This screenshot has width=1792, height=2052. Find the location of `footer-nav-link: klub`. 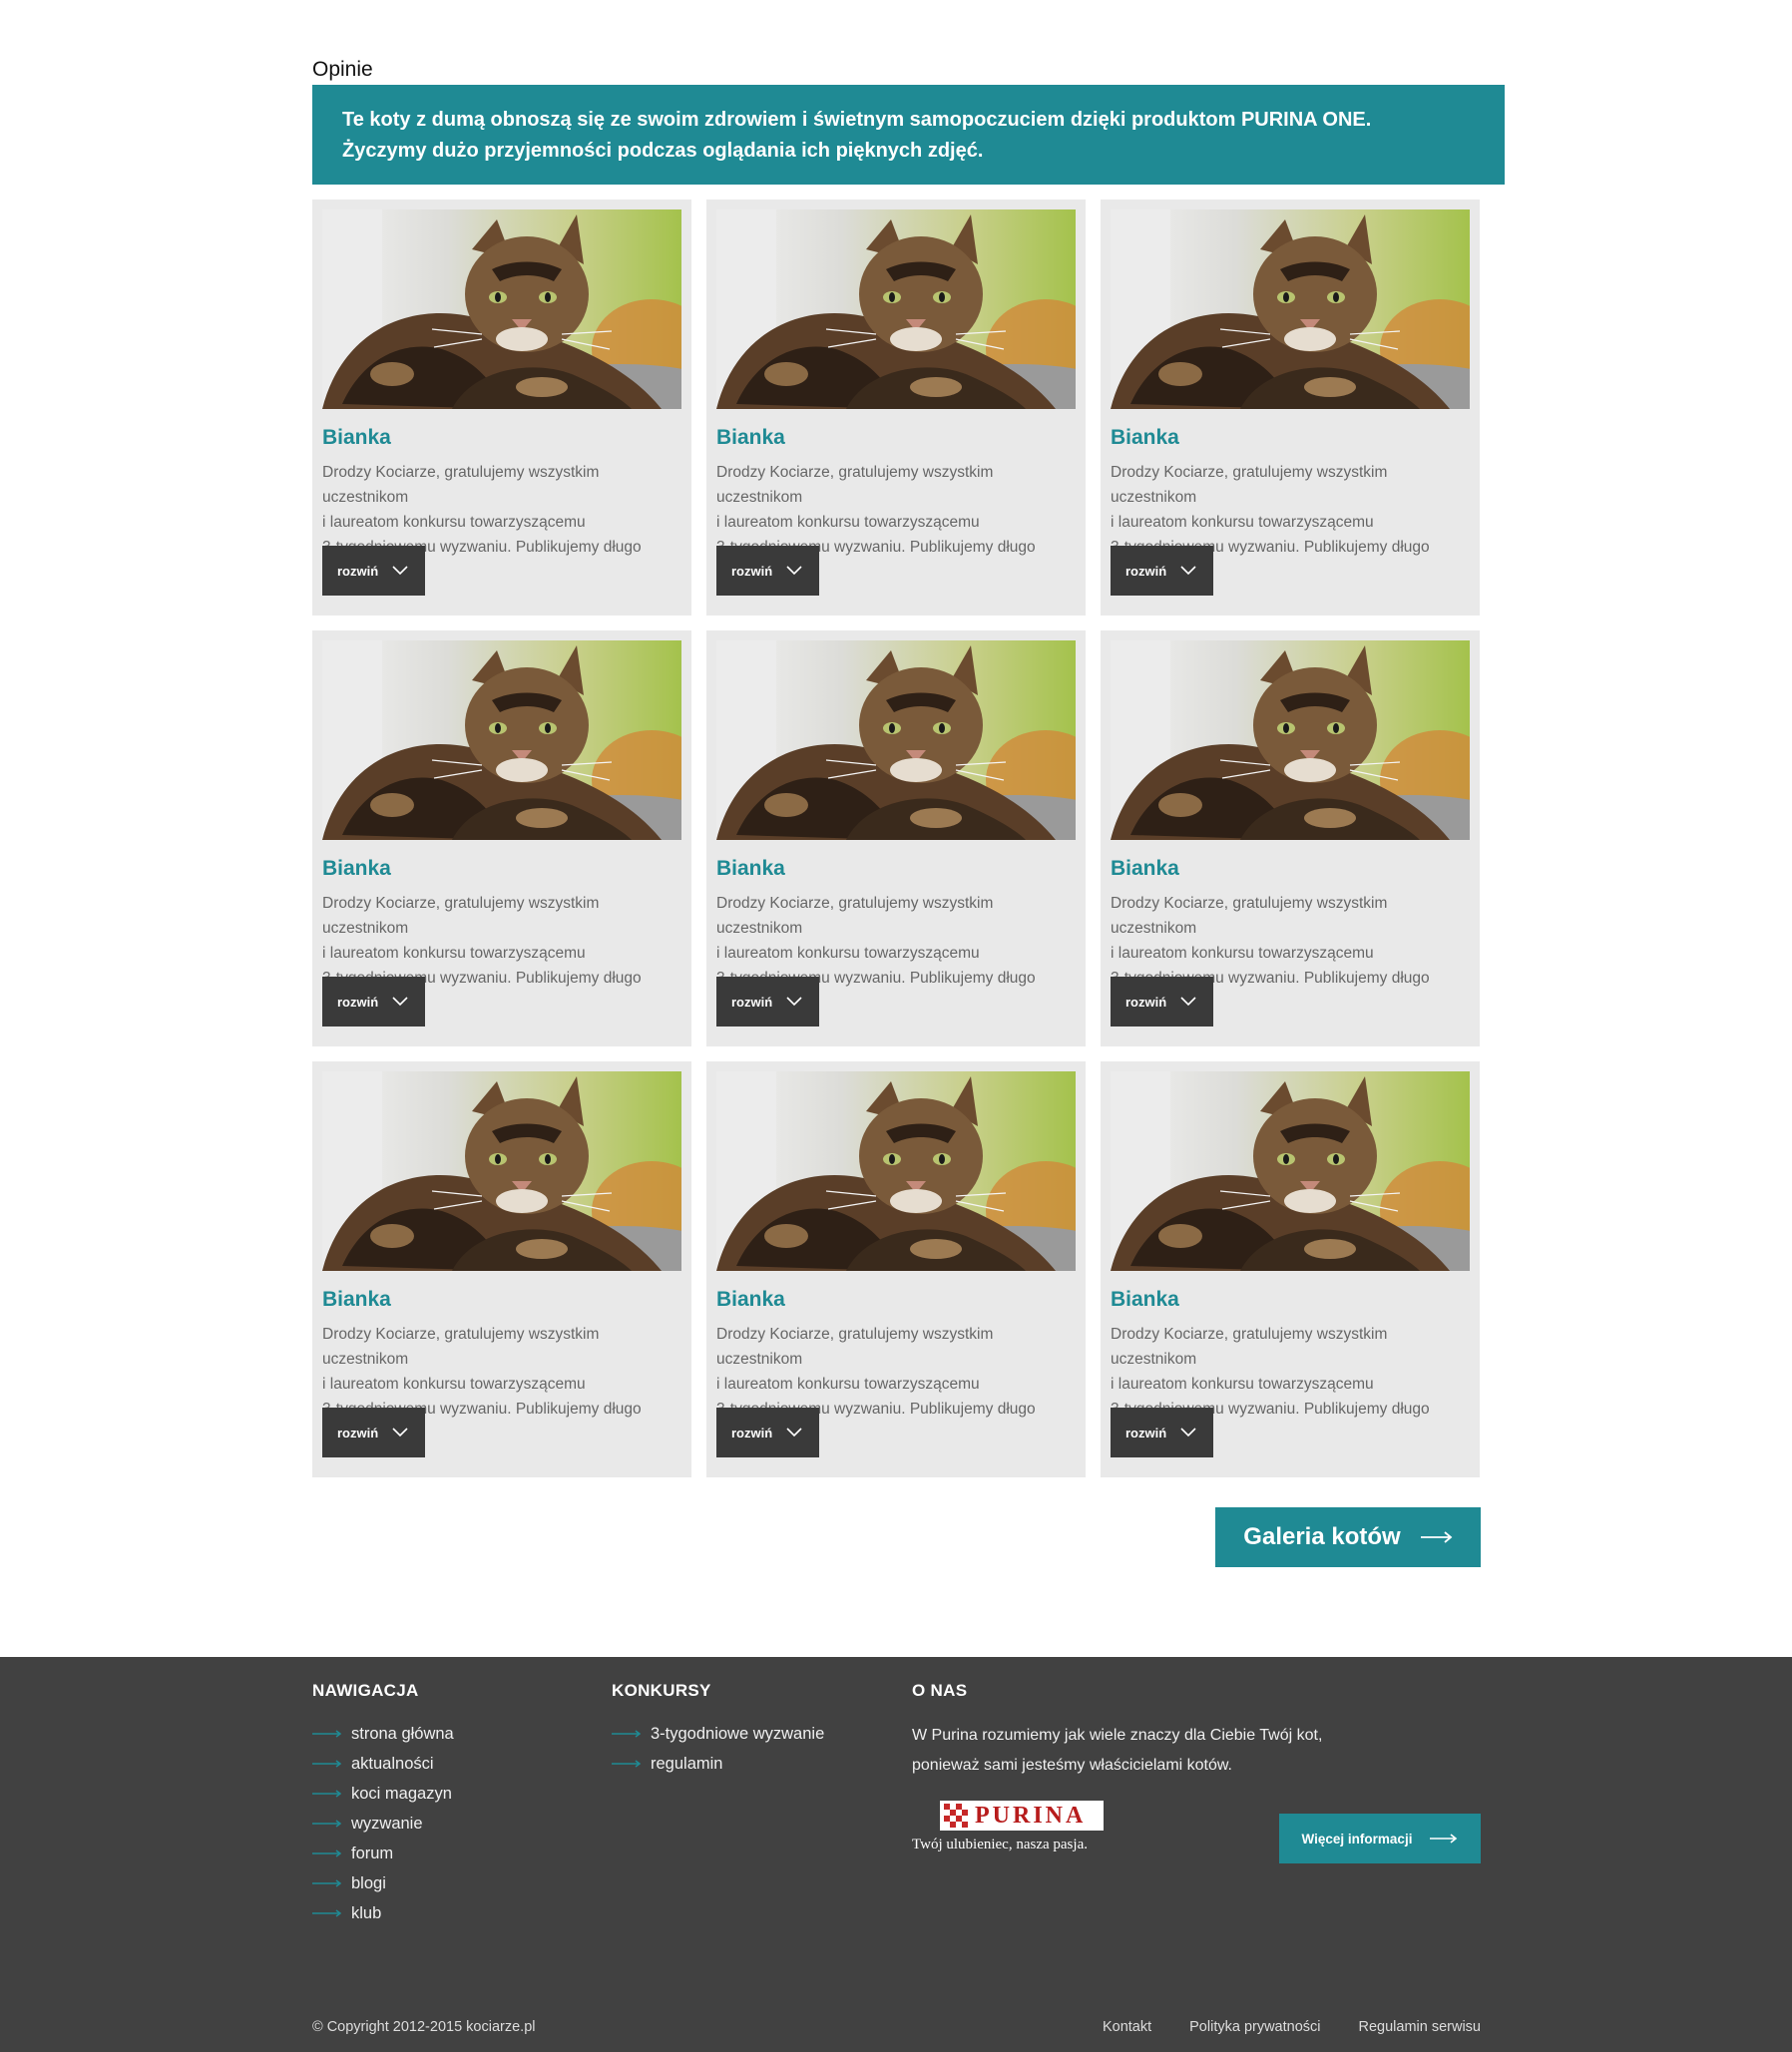

footer-nav-link: klub is located at coordinates (383, 1913).